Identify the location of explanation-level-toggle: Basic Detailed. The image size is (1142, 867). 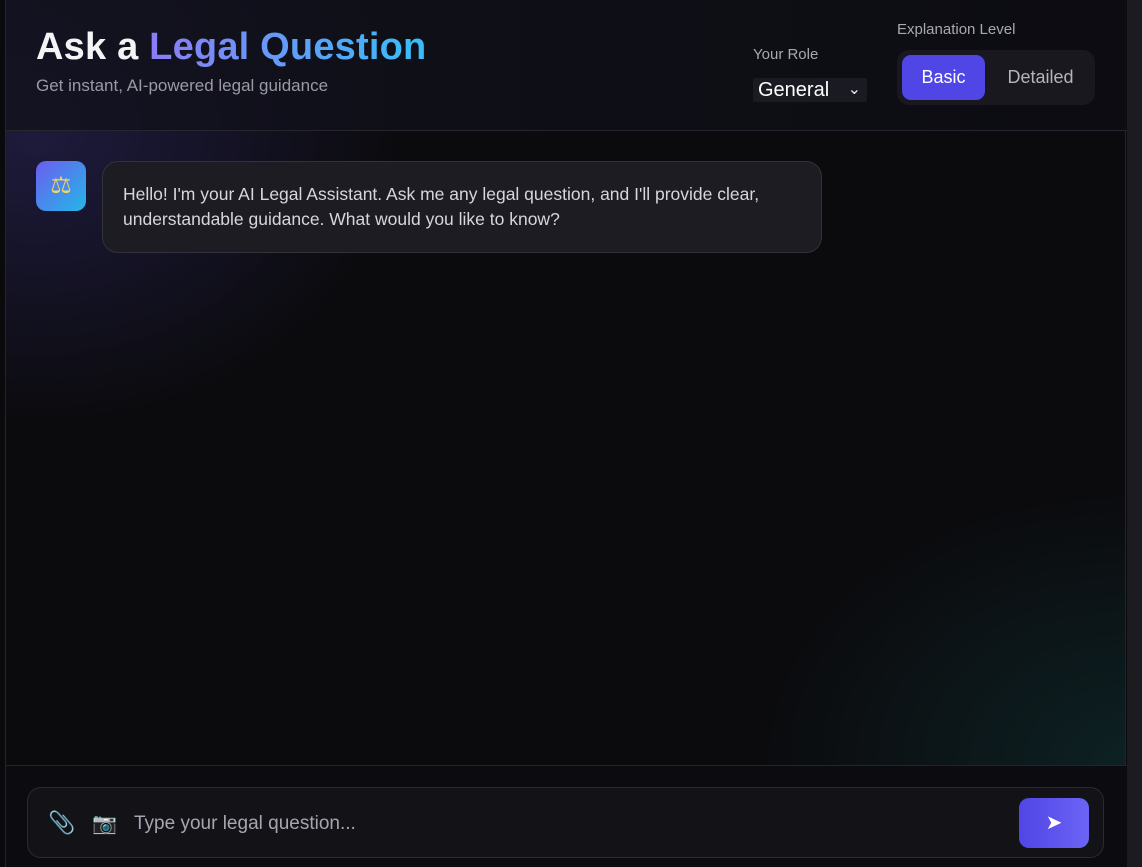
(996, 77).